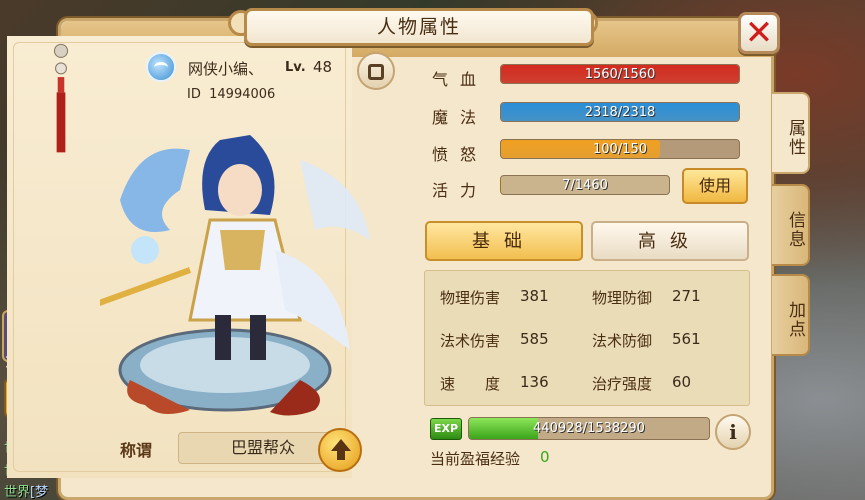 The image size is (865, 500). Describe the element at coordinates (446, 429) in the screenshot. I see `exp-badge: EXP` at that location.